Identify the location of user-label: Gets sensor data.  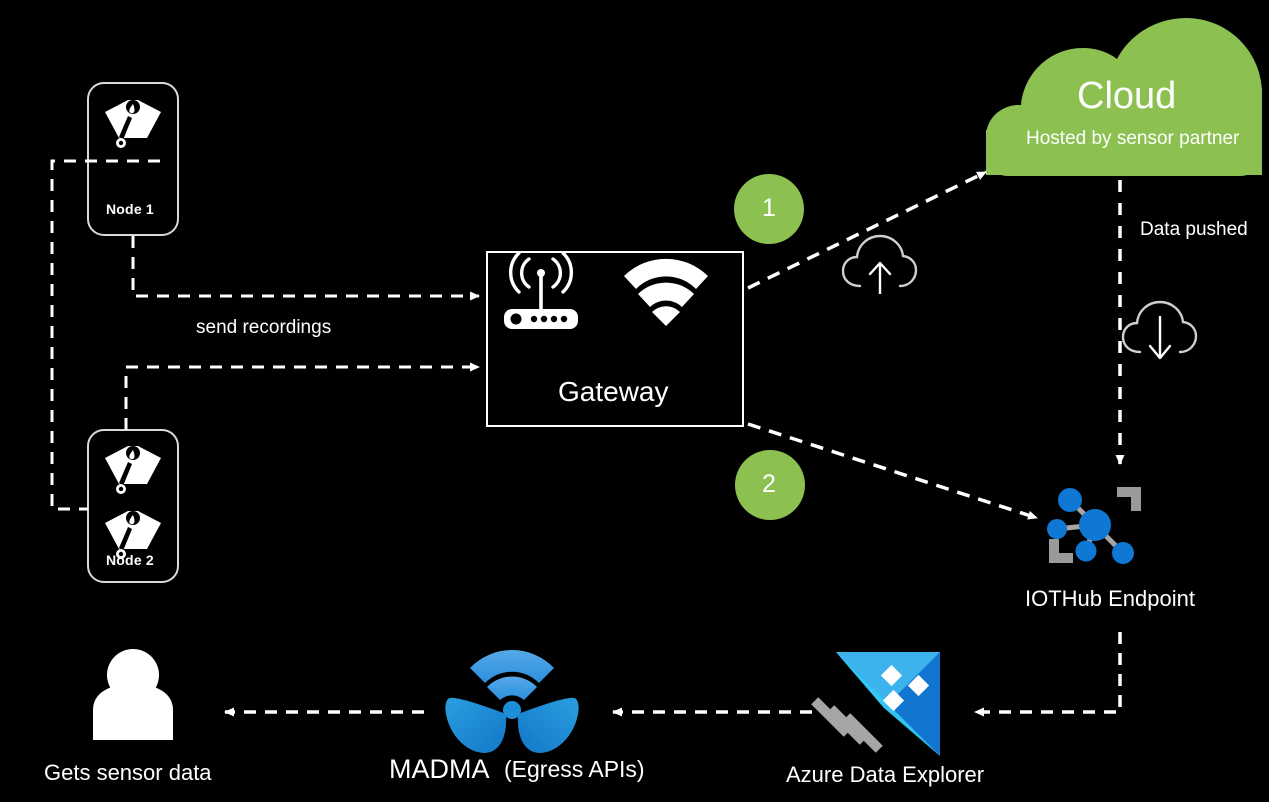
(128, 772).